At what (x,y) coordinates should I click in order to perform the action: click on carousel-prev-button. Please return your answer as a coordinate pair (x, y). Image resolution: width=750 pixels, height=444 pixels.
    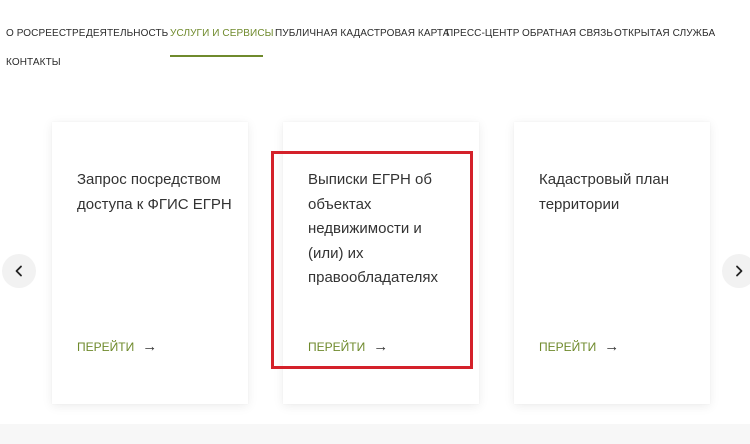
    Looking at the image, I should click on (19, 271).